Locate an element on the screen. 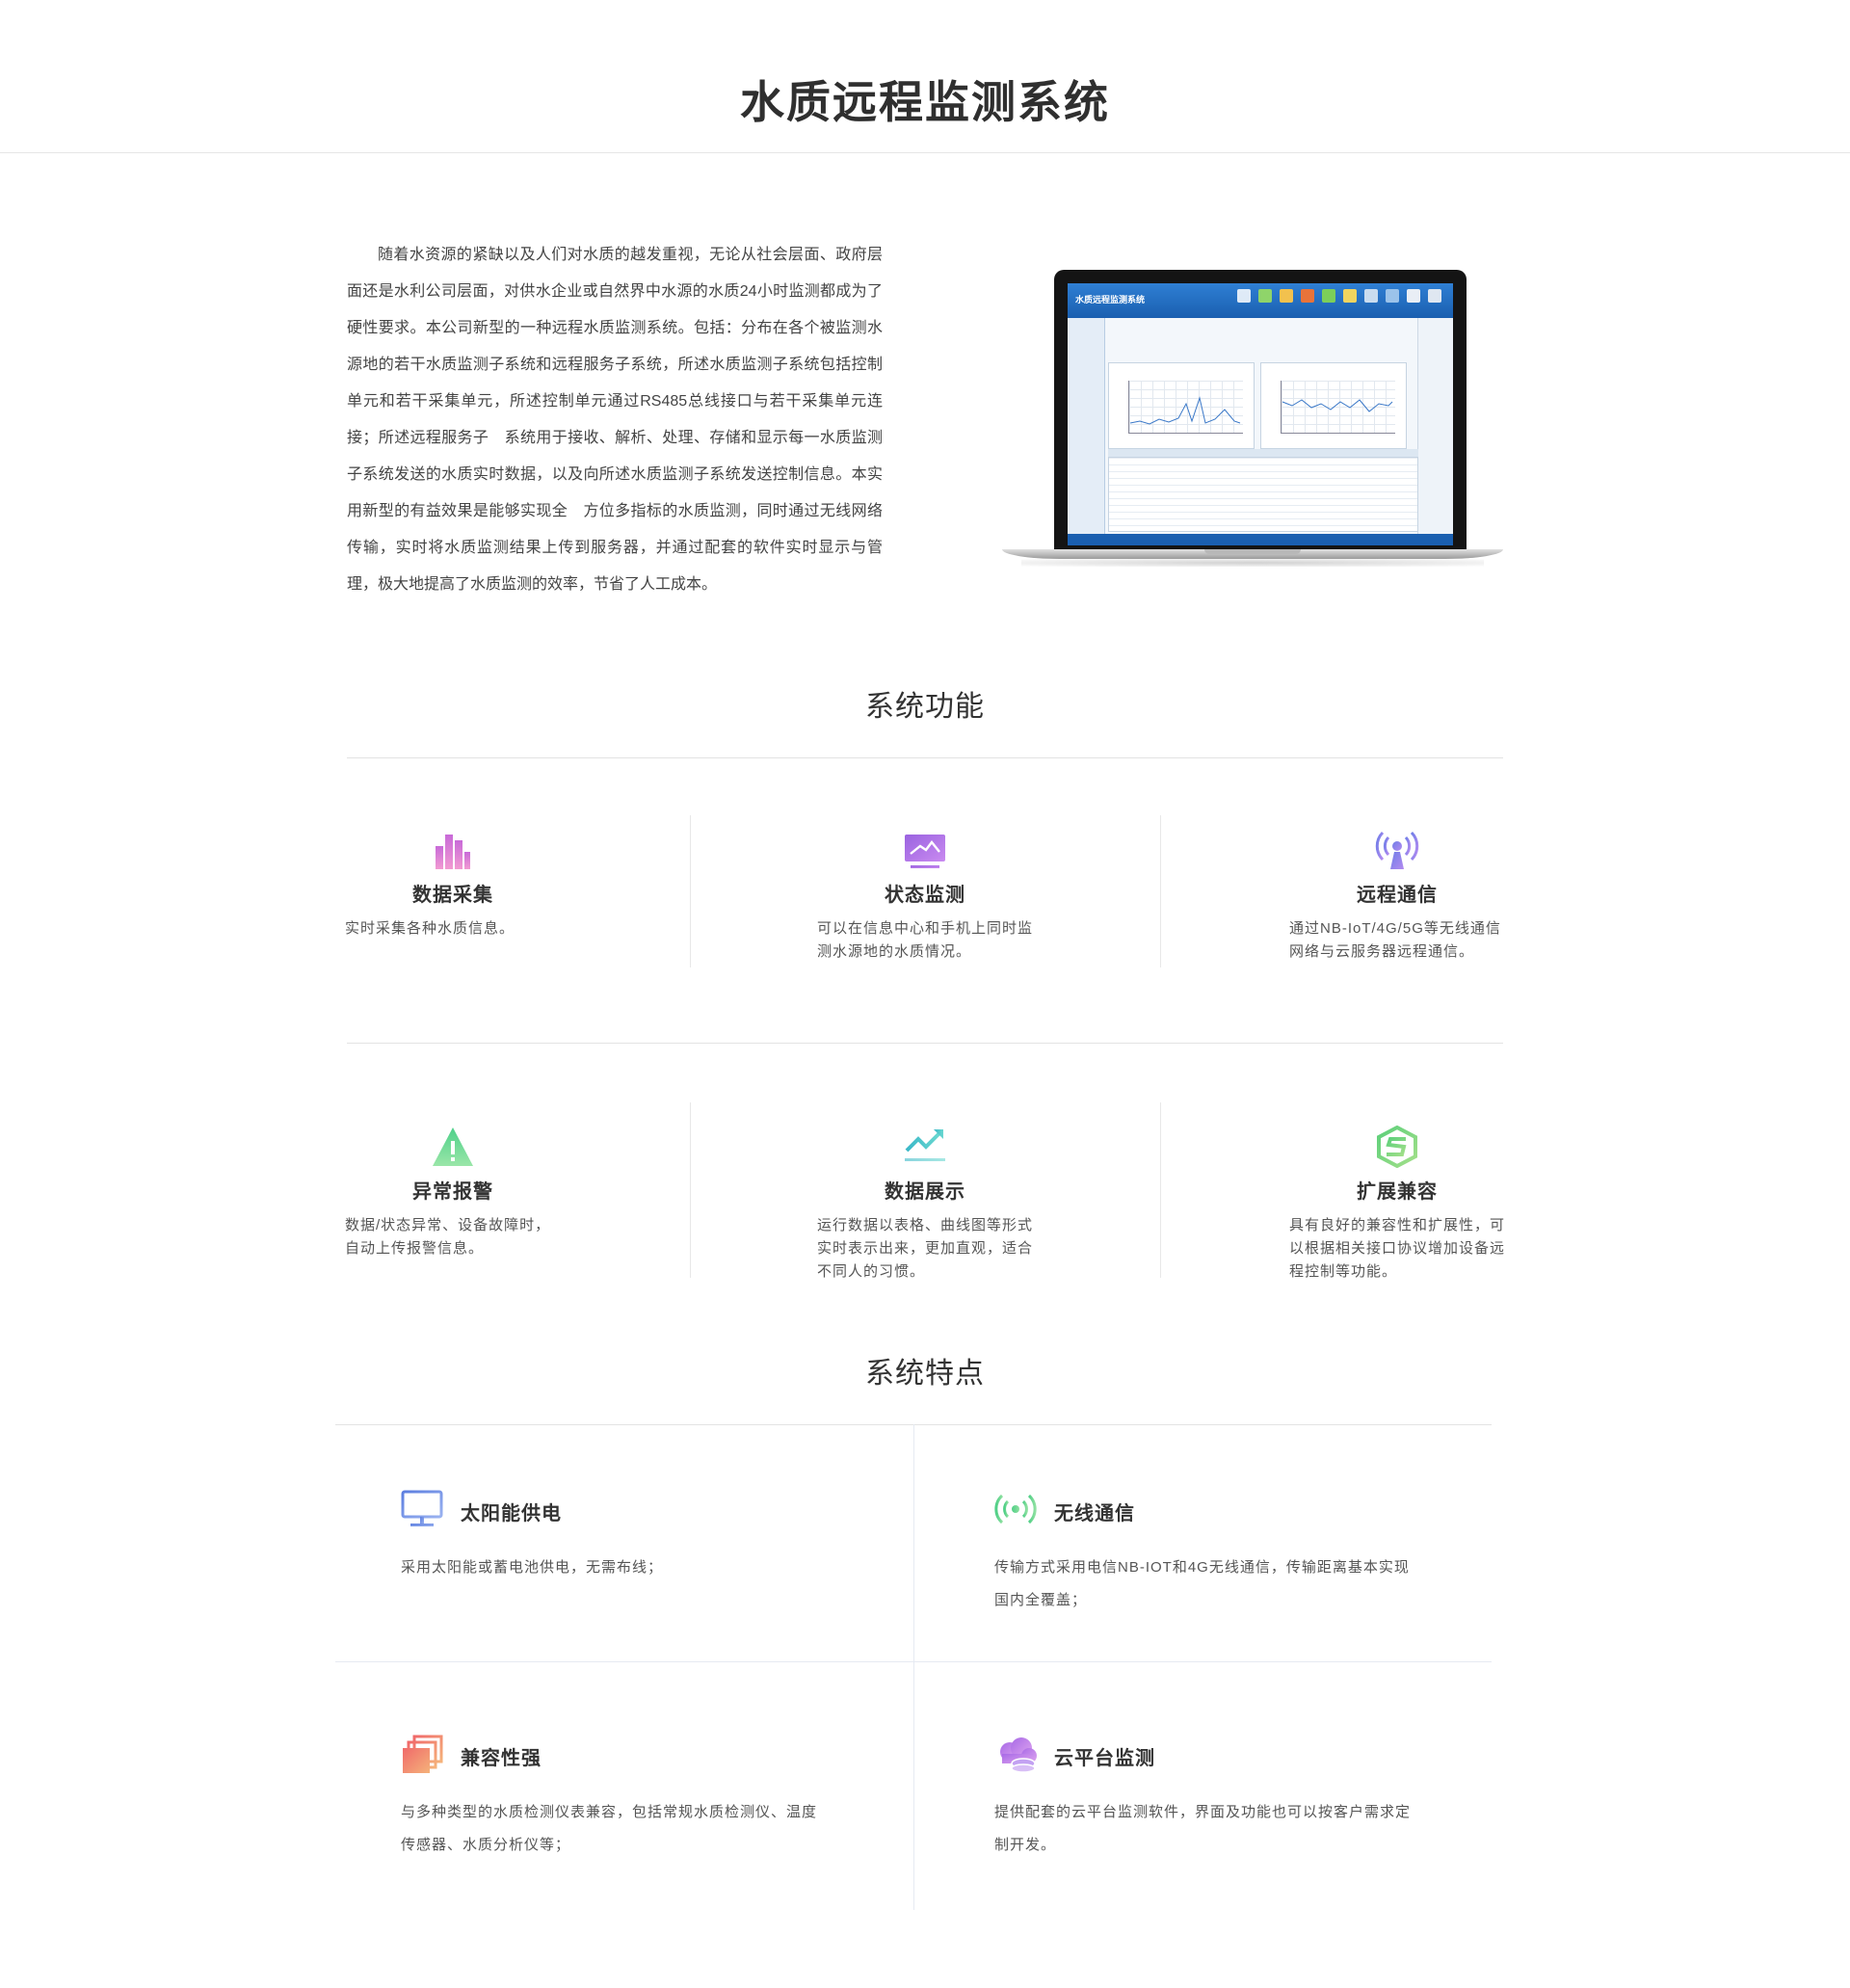  cloud-icon is located at coordinates (1015, 1754).